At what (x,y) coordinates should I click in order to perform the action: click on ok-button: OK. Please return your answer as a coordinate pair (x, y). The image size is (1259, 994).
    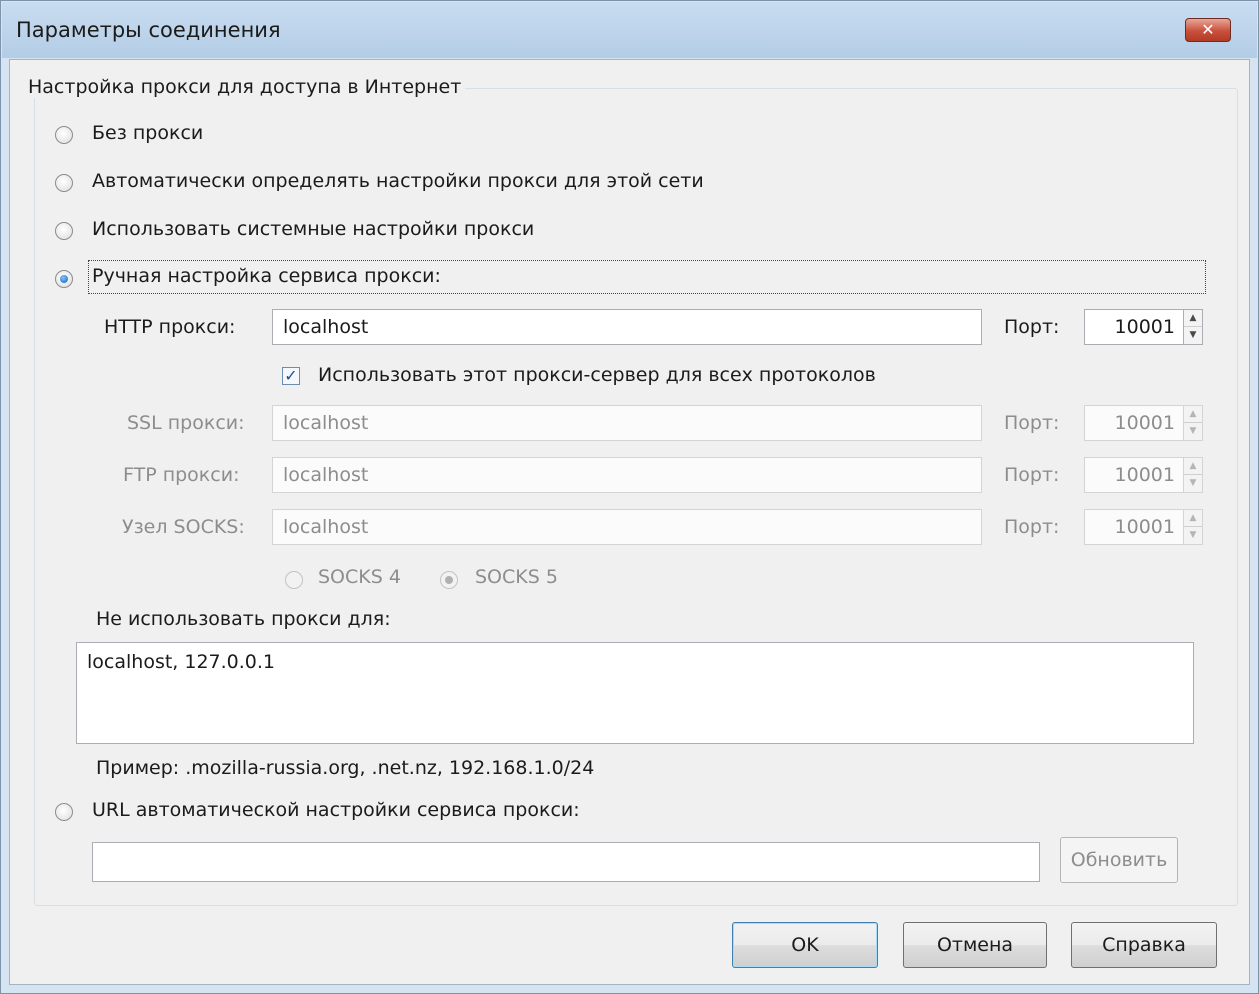
    Looking at the image, I should click on (805, 945).